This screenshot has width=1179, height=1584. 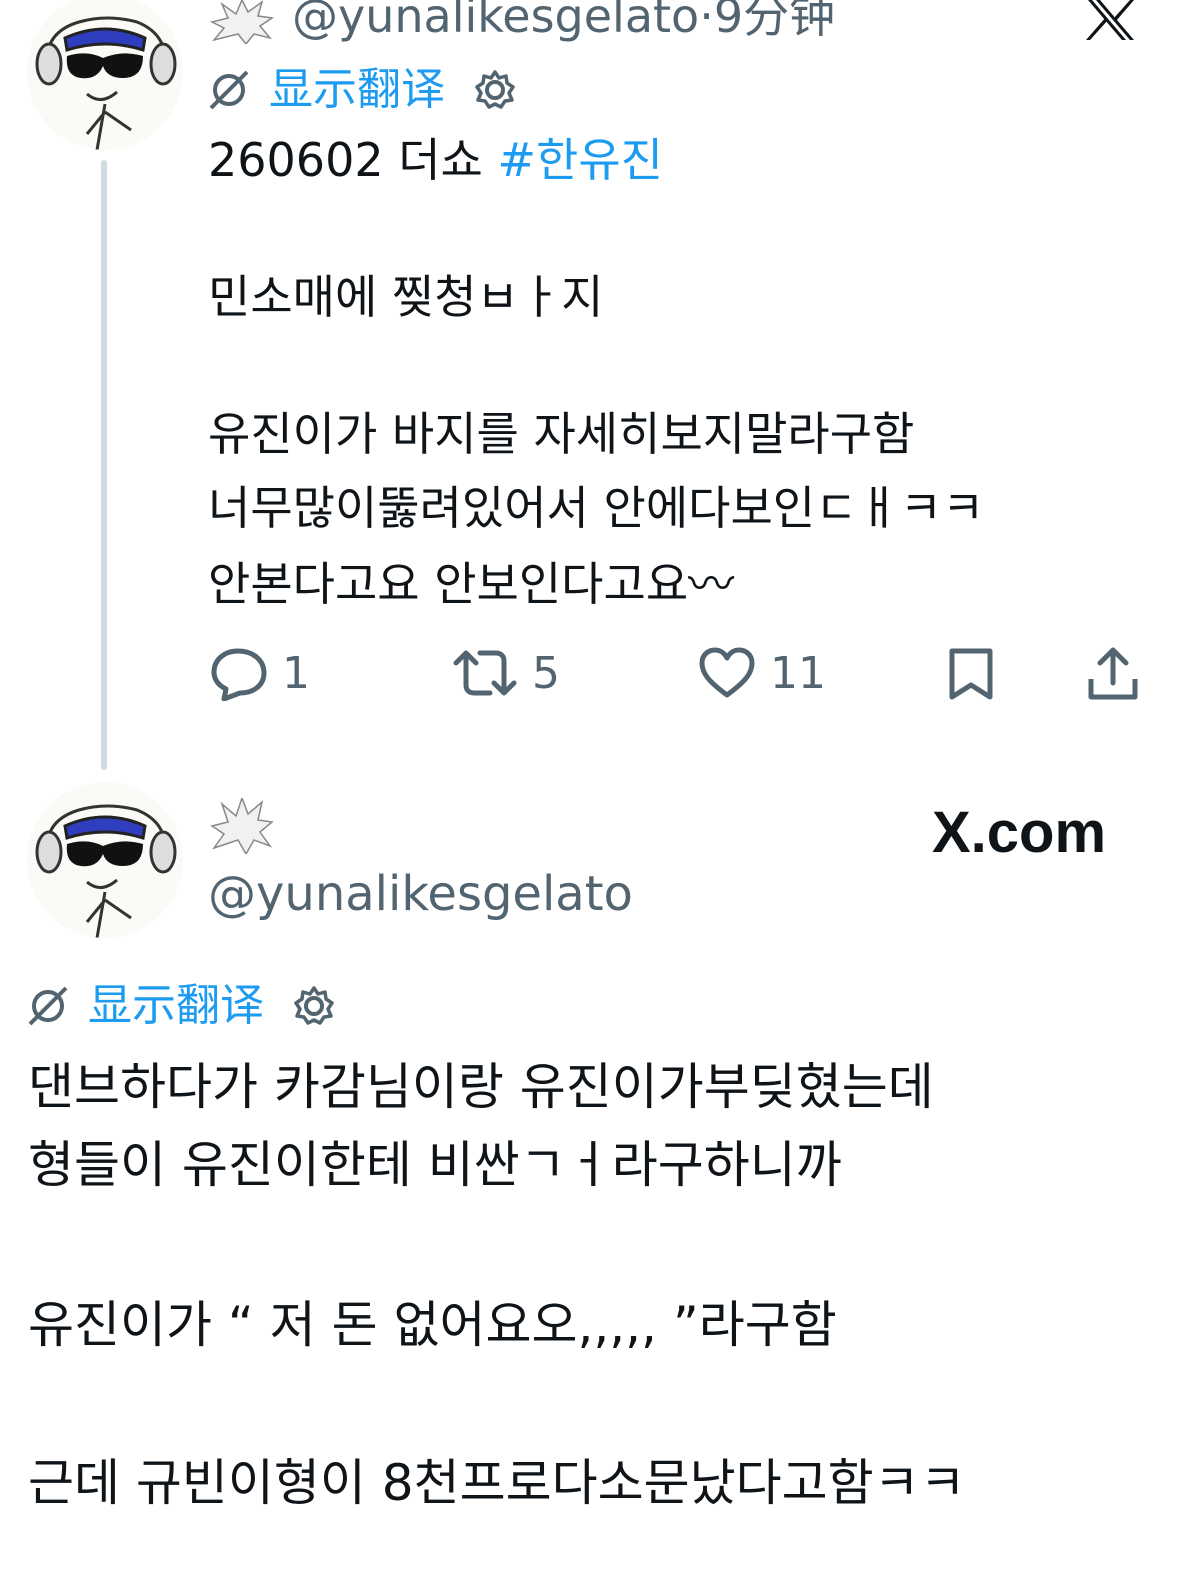 I want to click on tweet2-handle: @yunalikesgelato, so click(x=420, y=894).